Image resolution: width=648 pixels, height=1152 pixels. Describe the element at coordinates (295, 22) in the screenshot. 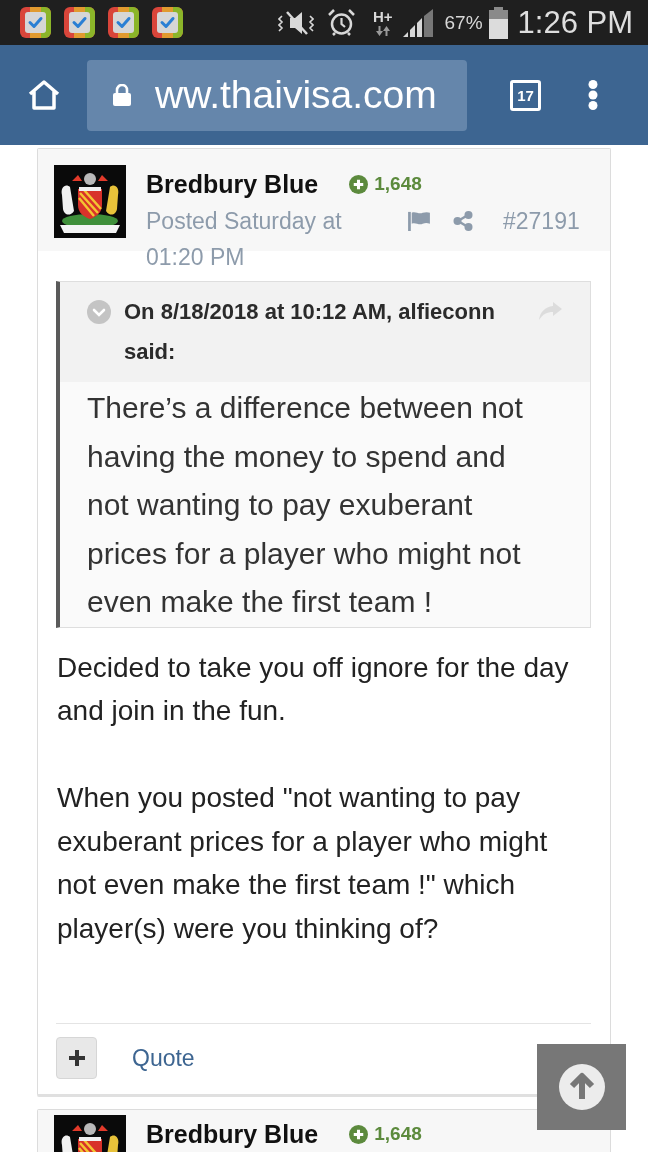

I see `vibrate-mute-icon` at that location.